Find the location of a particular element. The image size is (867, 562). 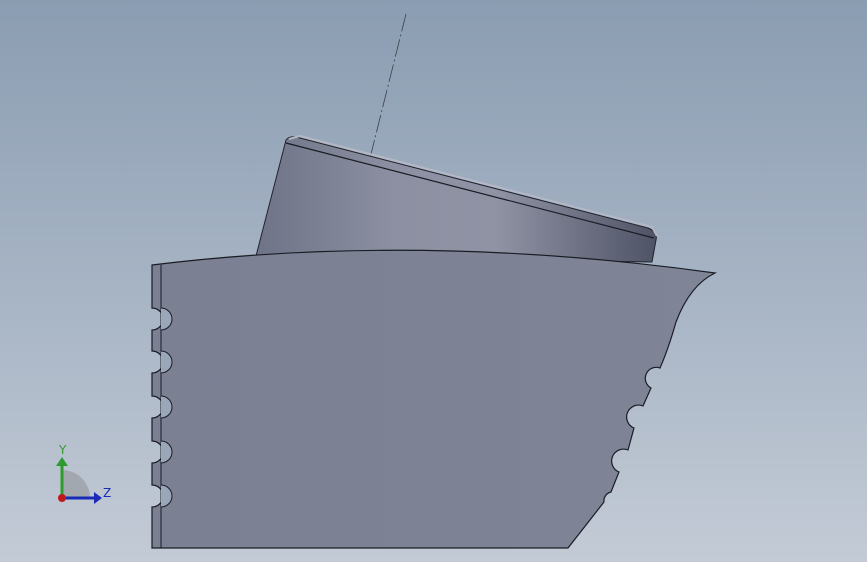

y-axis-label: Y is located at coordinates (63, 450).